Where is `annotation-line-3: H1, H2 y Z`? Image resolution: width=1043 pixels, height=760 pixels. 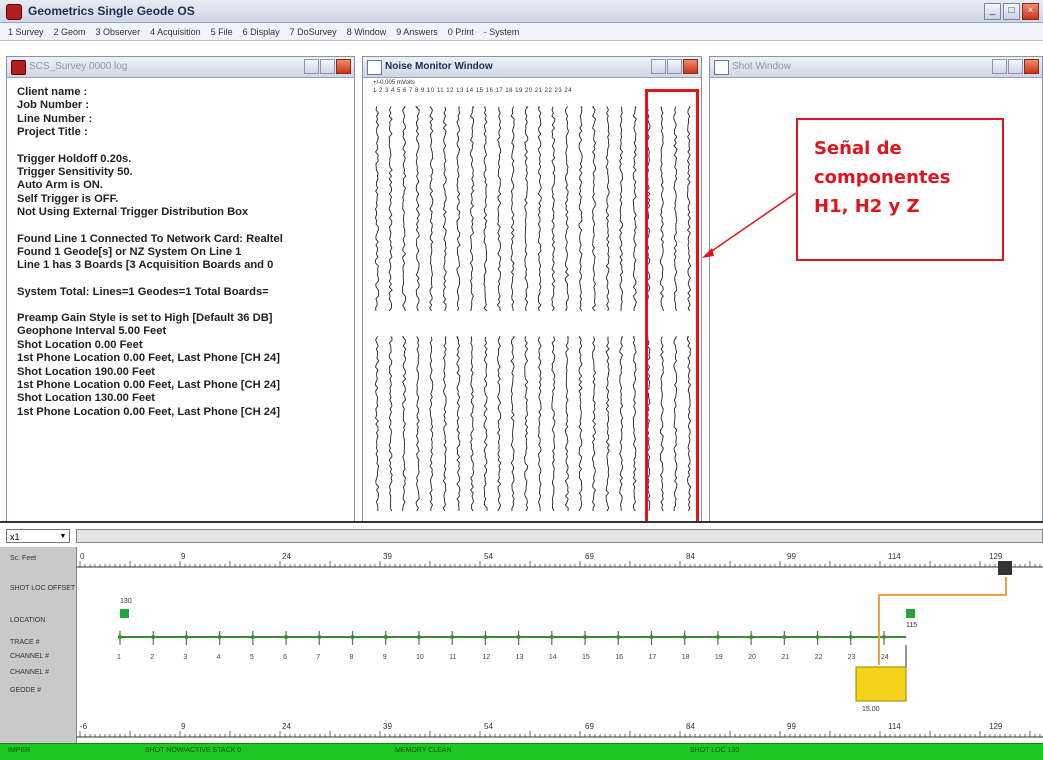
annotation-line-3: H1, H2 y Z is located at coordinates (867, 206).